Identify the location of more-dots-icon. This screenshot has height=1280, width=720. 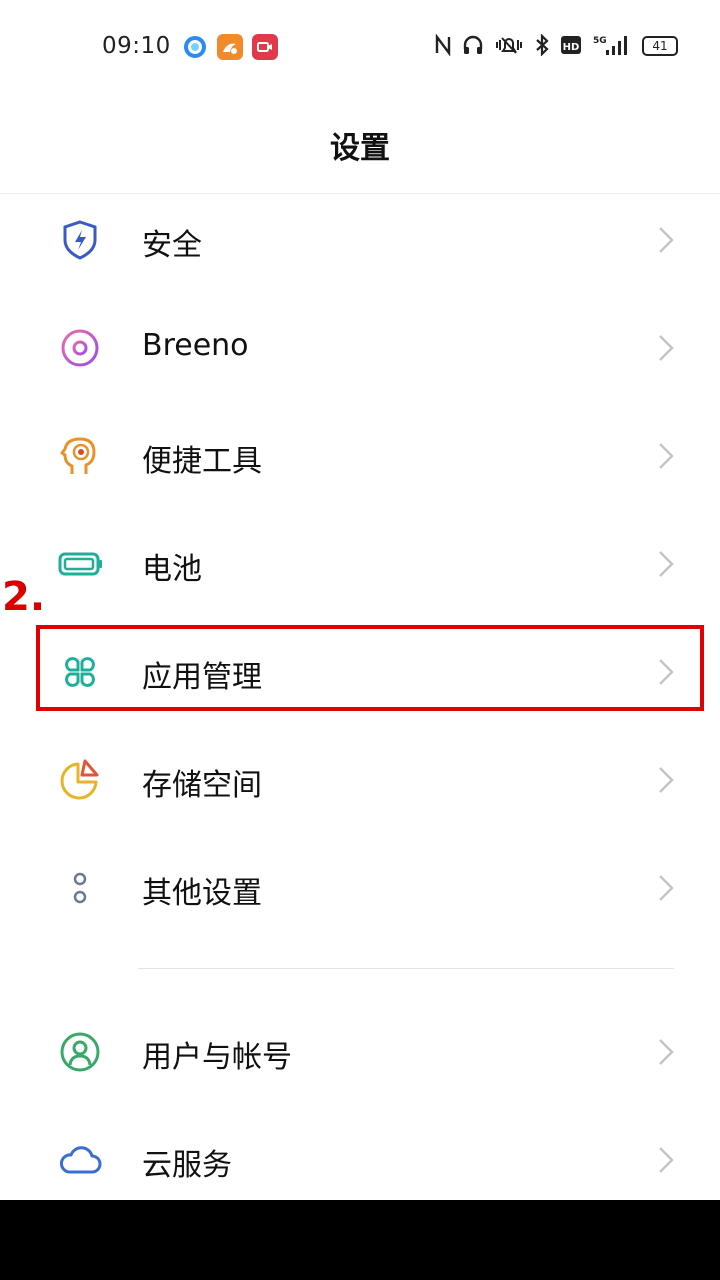
(80, 888).